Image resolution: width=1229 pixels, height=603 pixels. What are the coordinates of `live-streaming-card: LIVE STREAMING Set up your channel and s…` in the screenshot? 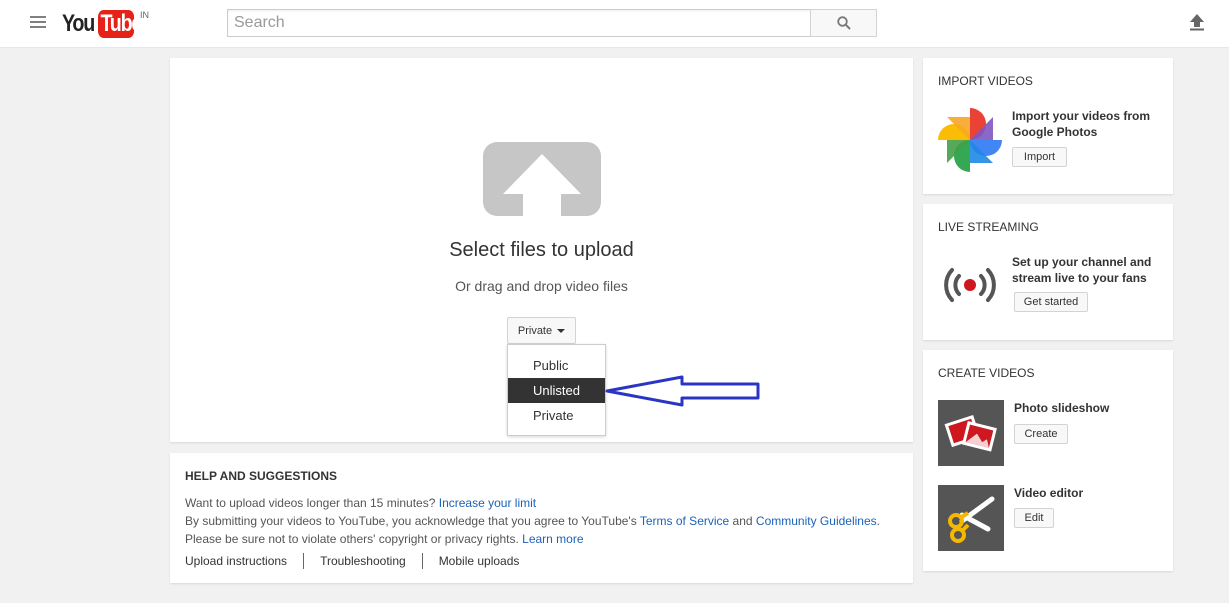 It's located at (1048, 272).